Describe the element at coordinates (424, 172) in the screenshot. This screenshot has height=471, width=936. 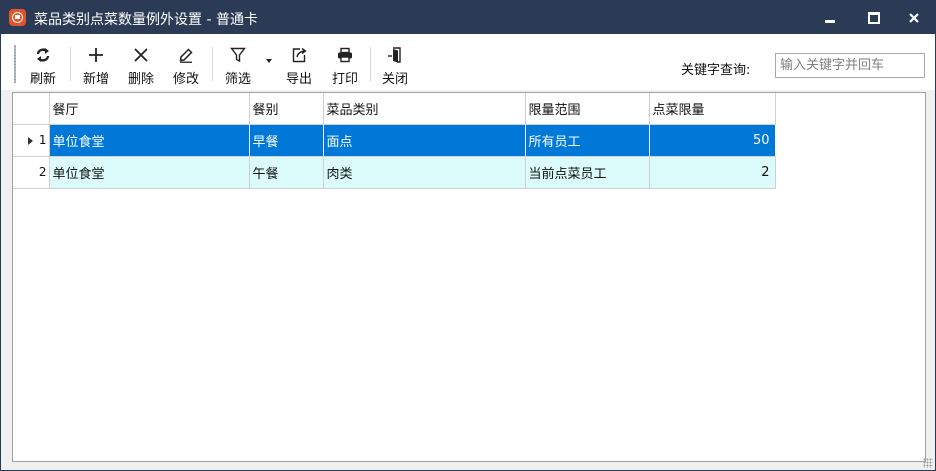
I see `cell-dish-category: 肉类` at that location.